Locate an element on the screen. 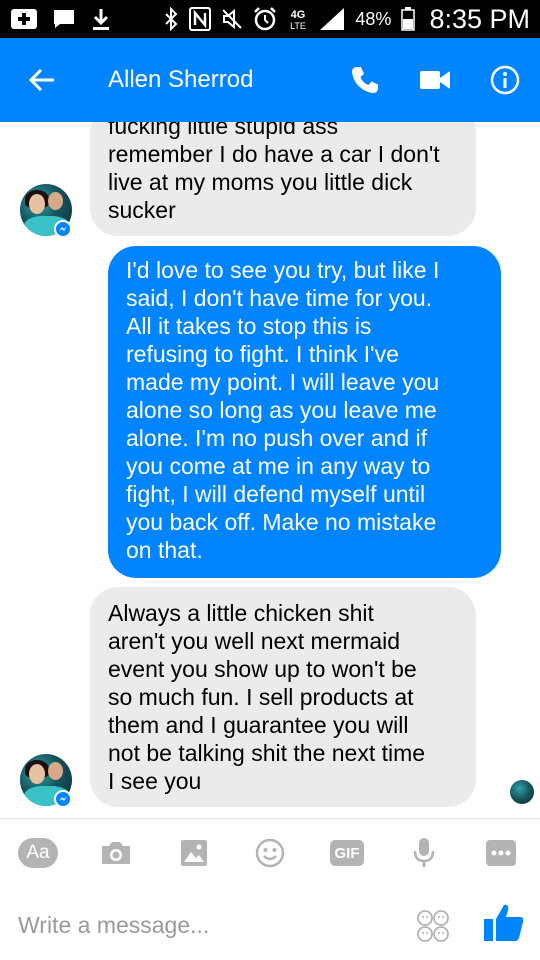 The width and height of the screenshot is (540, 960). camera-icon is located at coordinates (116, 853).